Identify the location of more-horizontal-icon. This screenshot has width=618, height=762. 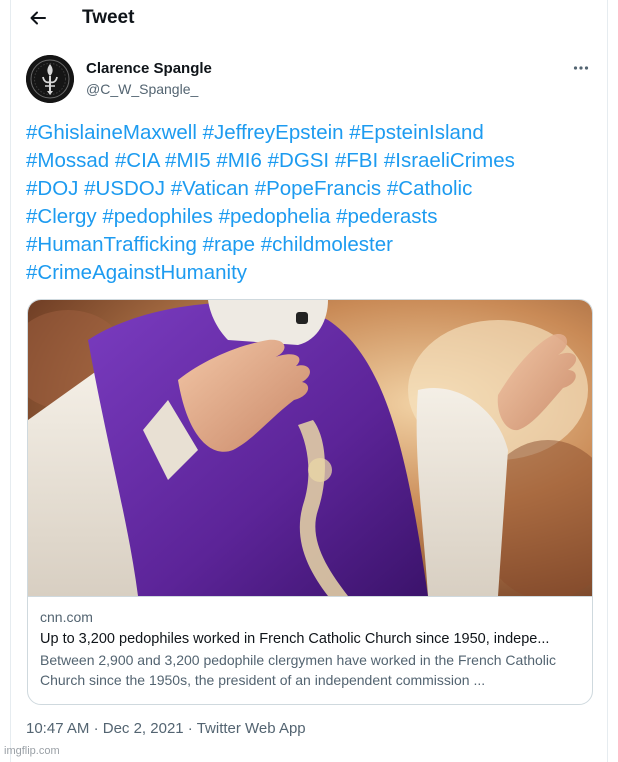
(581, 68).